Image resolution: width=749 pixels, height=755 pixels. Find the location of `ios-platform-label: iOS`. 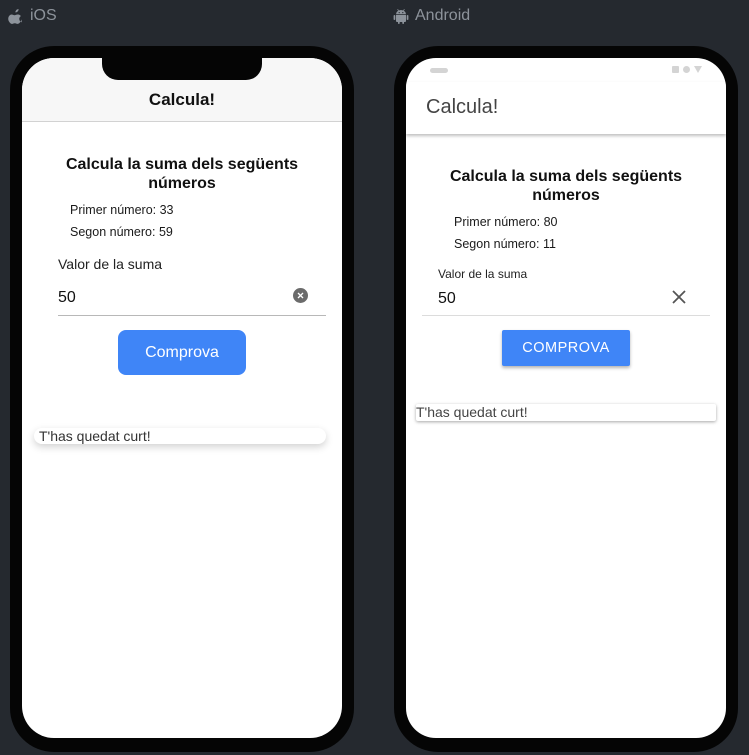

ios-platform-label: iOS is located at coordinates (32, 16).